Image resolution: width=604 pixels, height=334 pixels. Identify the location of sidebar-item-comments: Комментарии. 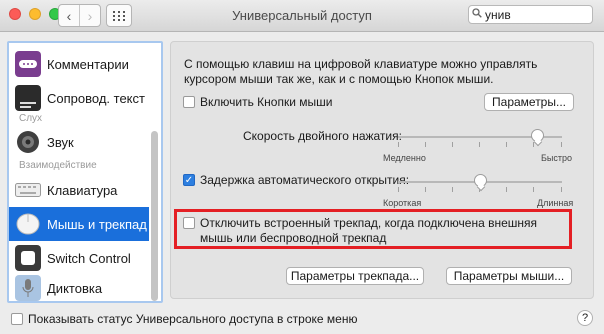
(79, 64).